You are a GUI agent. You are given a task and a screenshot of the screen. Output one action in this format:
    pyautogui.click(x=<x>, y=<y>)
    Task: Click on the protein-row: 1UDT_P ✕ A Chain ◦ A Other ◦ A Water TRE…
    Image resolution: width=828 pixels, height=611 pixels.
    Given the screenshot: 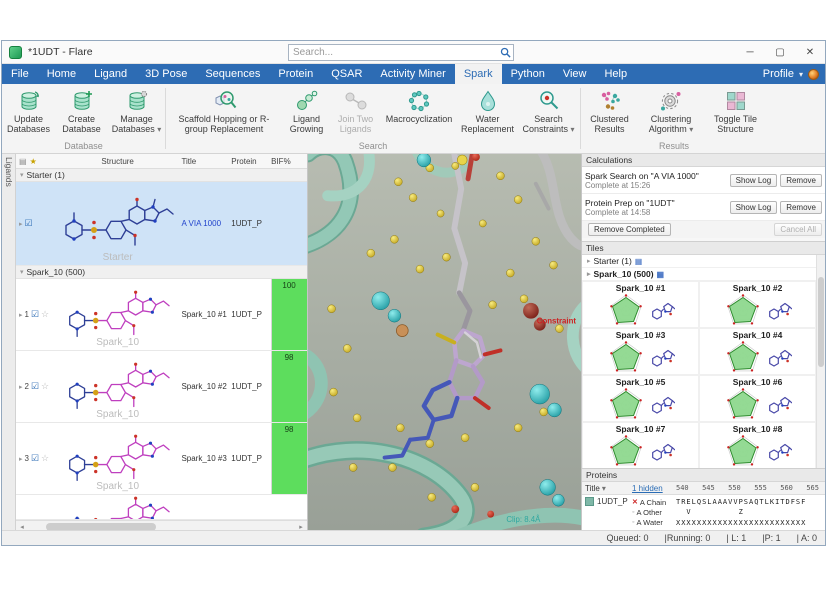 What is the action you would take?
    pyautogui.click(x=703, y=512)
    